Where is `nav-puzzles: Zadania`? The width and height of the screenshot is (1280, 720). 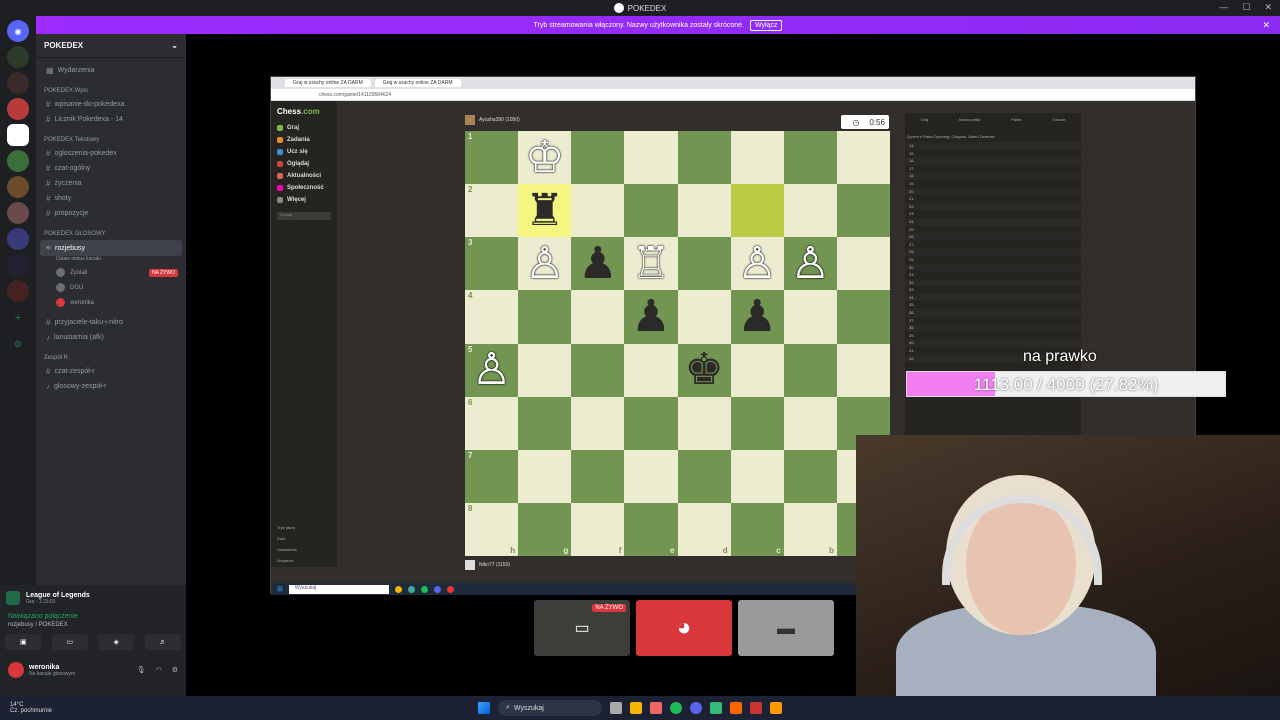 nav-puzzles: Zadania is located at coordinates (304, 140).